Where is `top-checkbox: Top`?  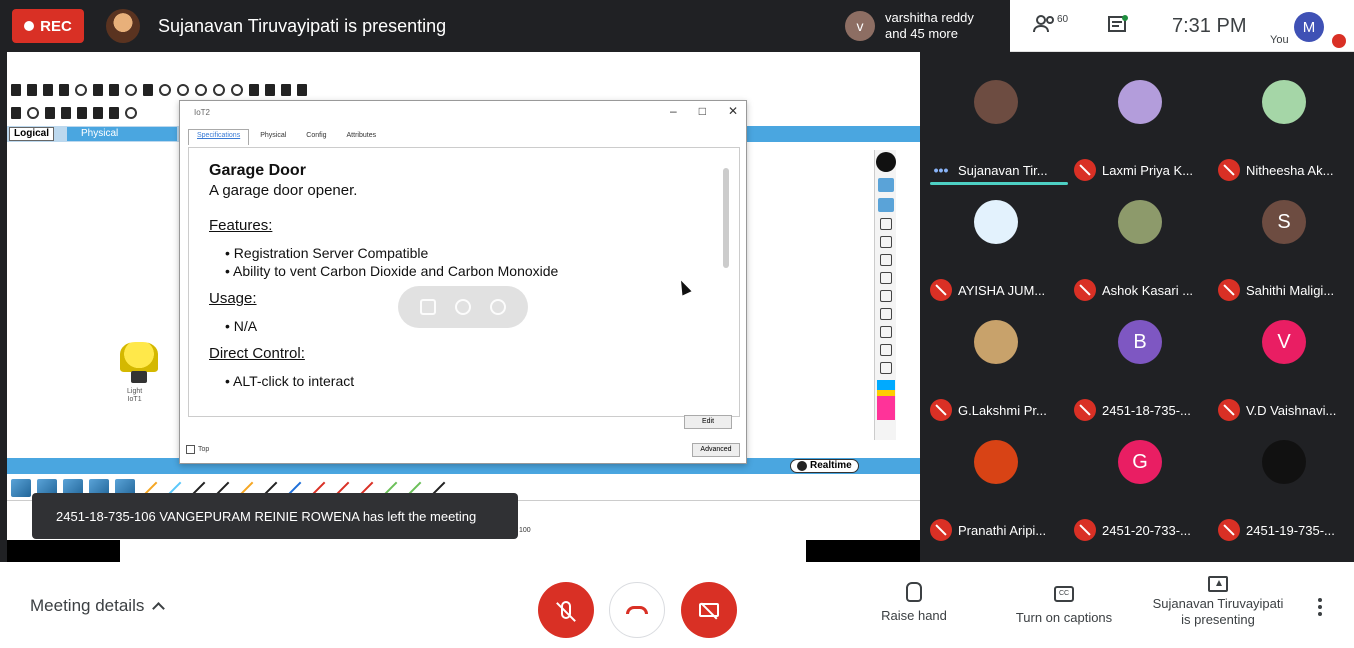 top-checkbox: Top is located at coordinates (197, 449).